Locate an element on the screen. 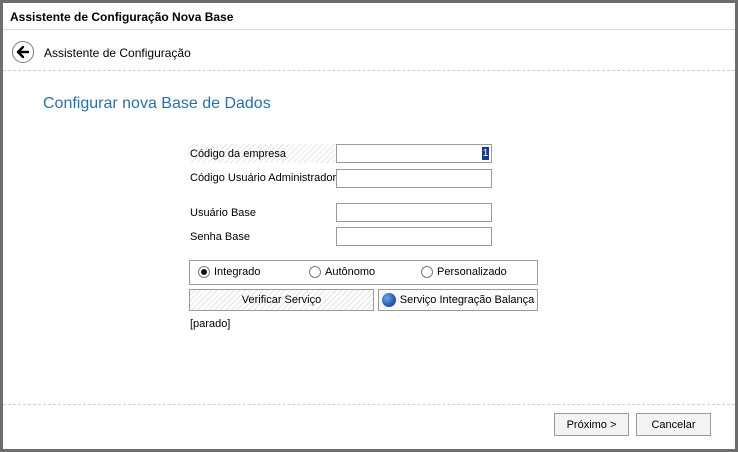  title-bar: Assistente de Configuração Nova Base is located at coordinates (369, 16).